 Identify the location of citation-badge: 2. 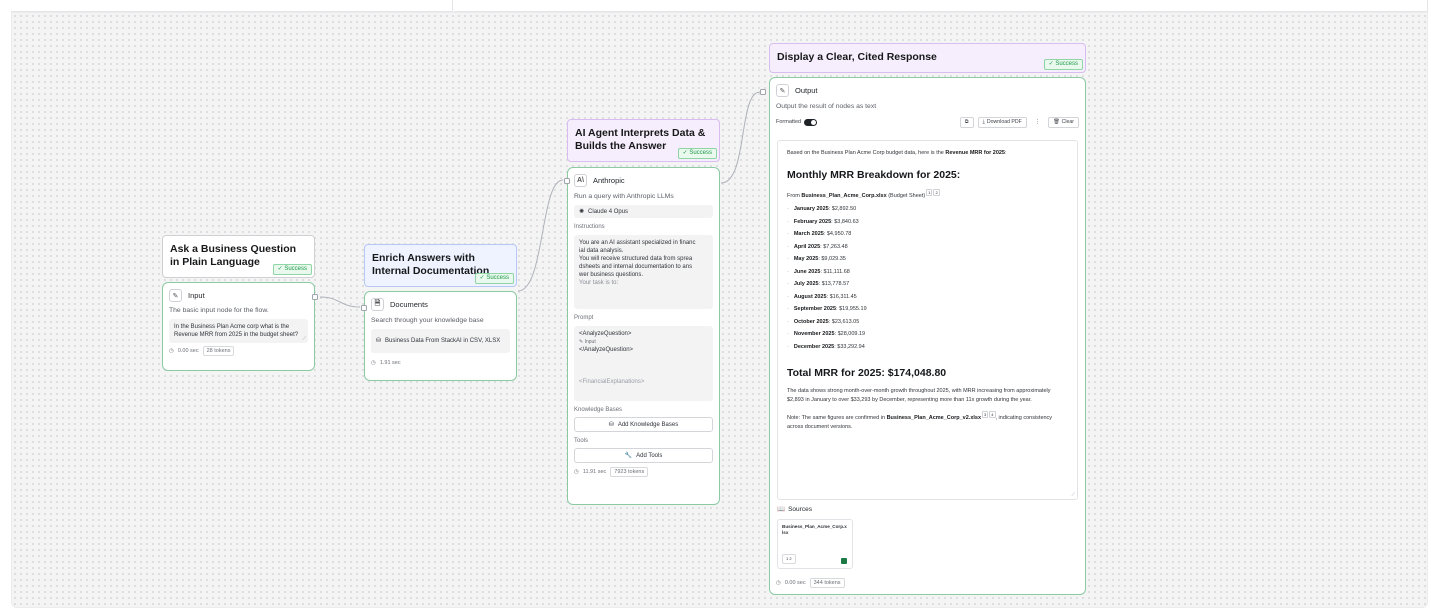
(936, 192).